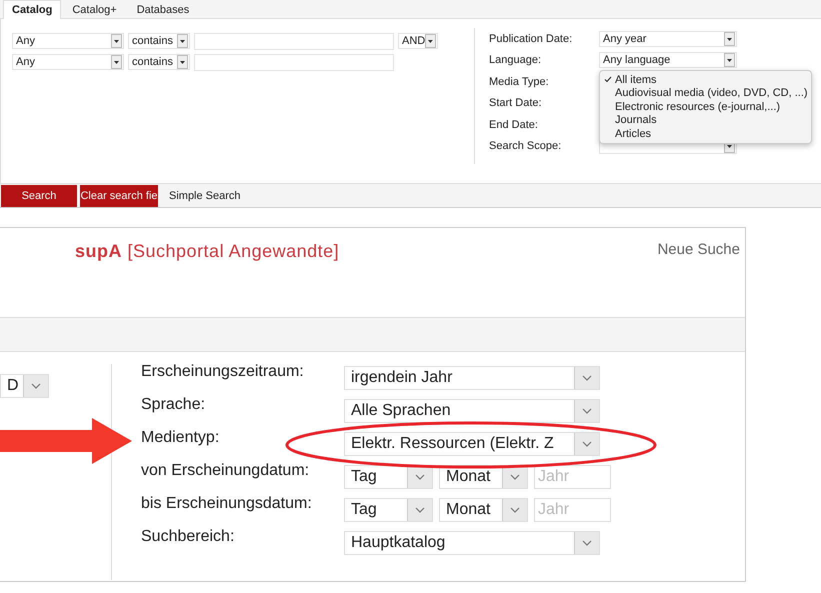 This screenshot has width=821, height=593. I want to click on filter-label: Start Date:, so click(516, 103).